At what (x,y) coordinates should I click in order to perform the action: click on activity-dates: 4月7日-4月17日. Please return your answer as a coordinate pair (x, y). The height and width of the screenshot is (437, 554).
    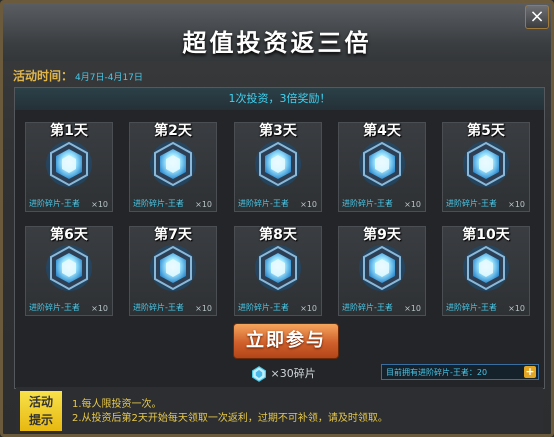
    Looking at the image, I should click on (109, 78).